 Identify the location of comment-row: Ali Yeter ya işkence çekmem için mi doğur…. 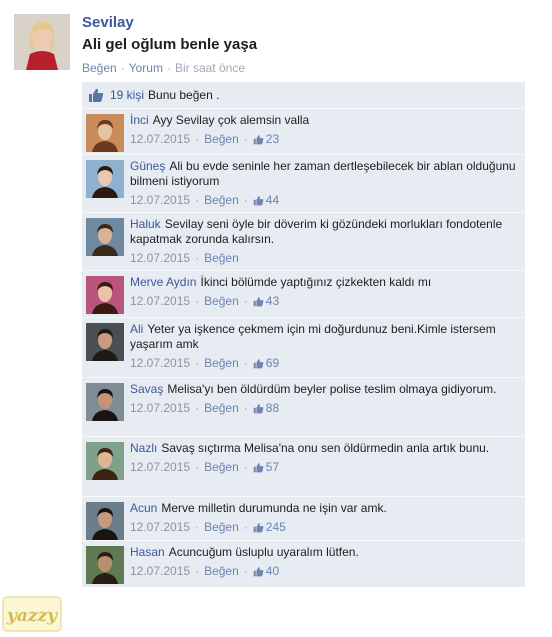
(303, 347).